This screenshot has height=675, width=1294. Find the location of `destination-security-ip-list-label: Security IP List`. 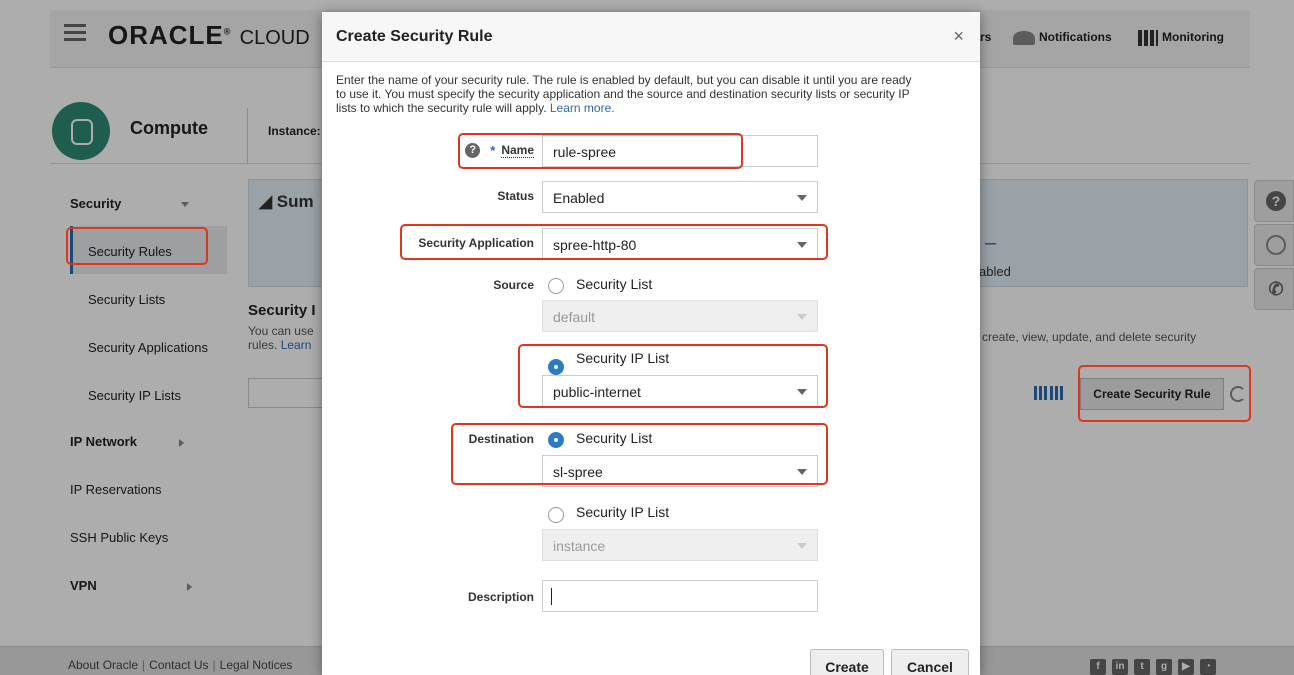

destination-security-ip-list-label: Security IP List is located at coordinates (623, 512).